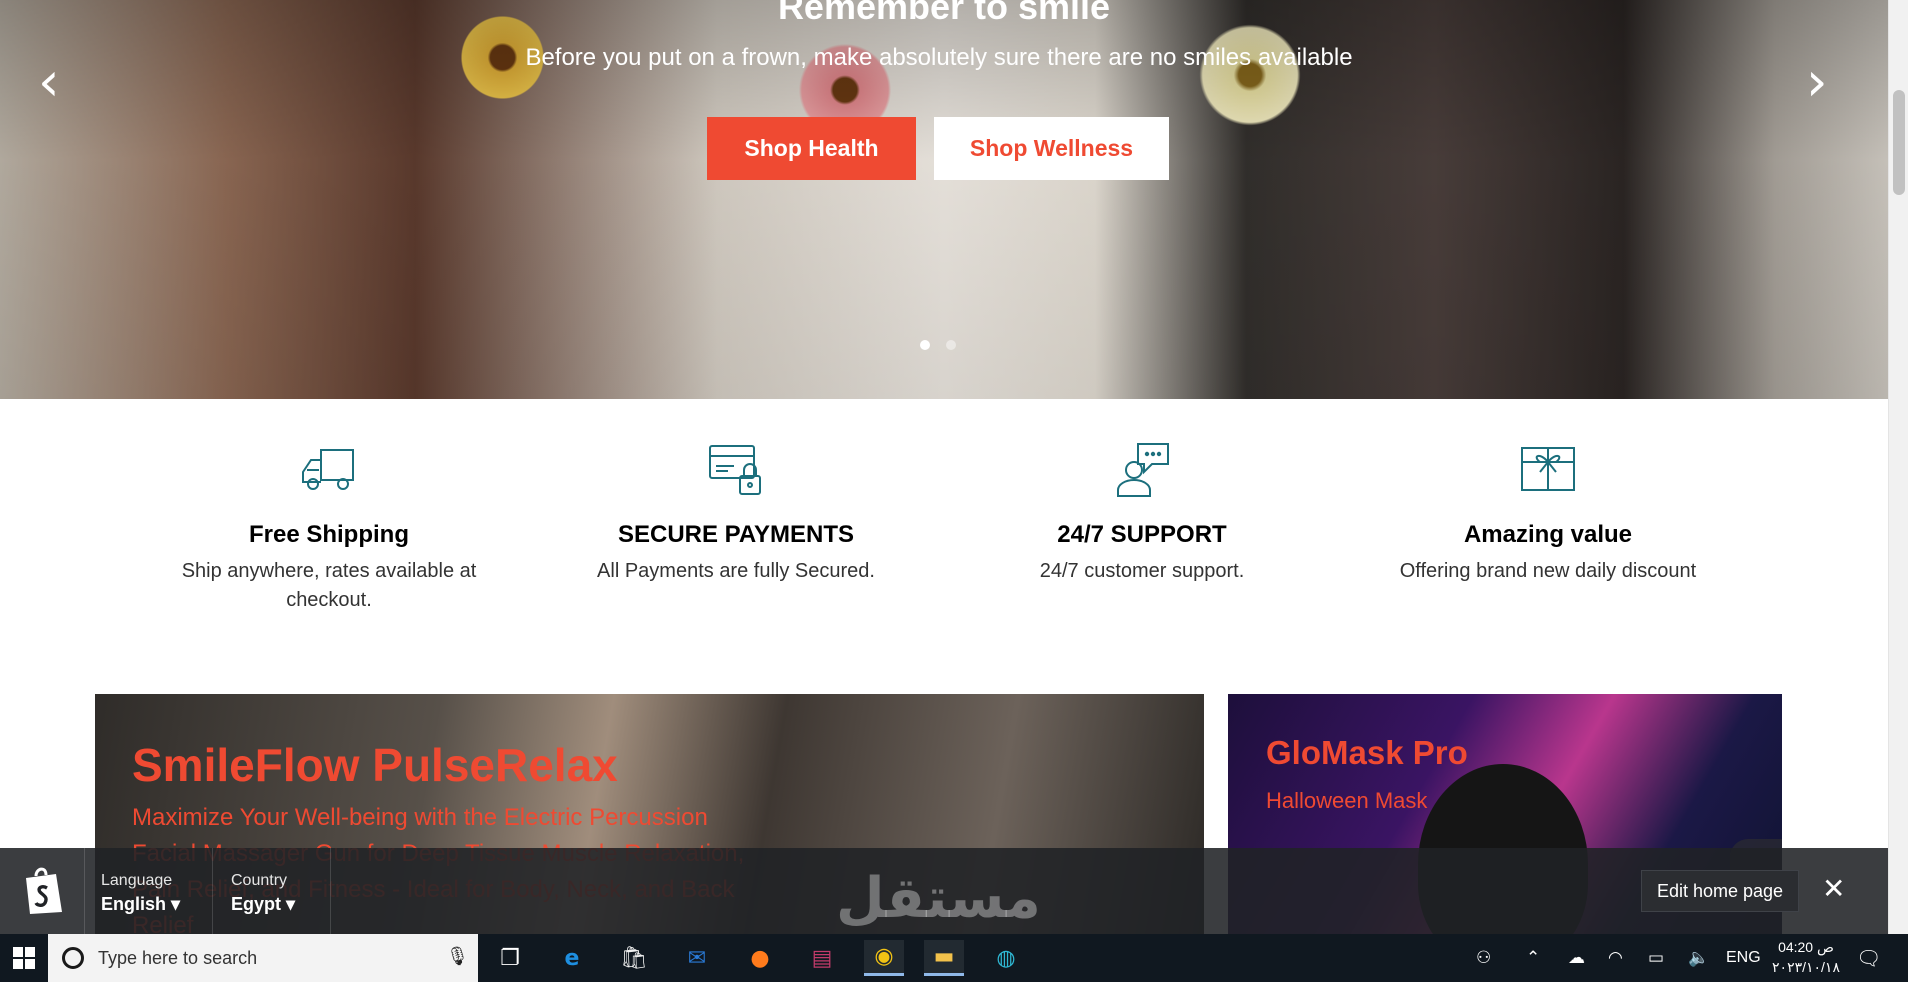  Describe the element at coordinates (1142, 513) in the screenshot. I see `feature-support: 24/7 SUPPORT 24/7 customer support.` at that location.